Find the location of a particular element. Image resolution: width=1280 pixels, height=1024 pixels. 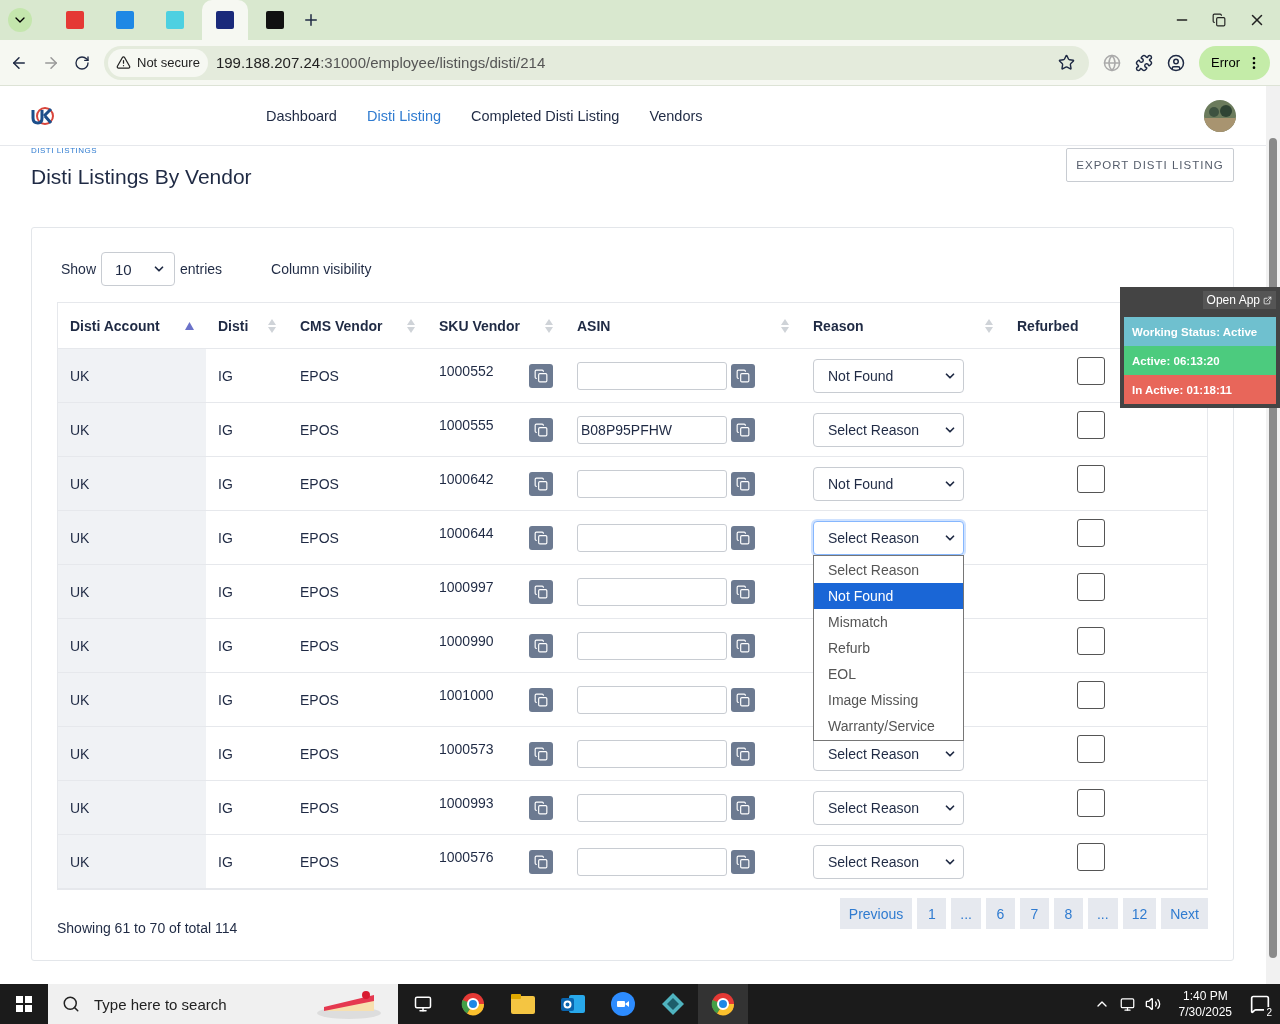

column-header: CMS Vendor is located at coordinates (341, 325).